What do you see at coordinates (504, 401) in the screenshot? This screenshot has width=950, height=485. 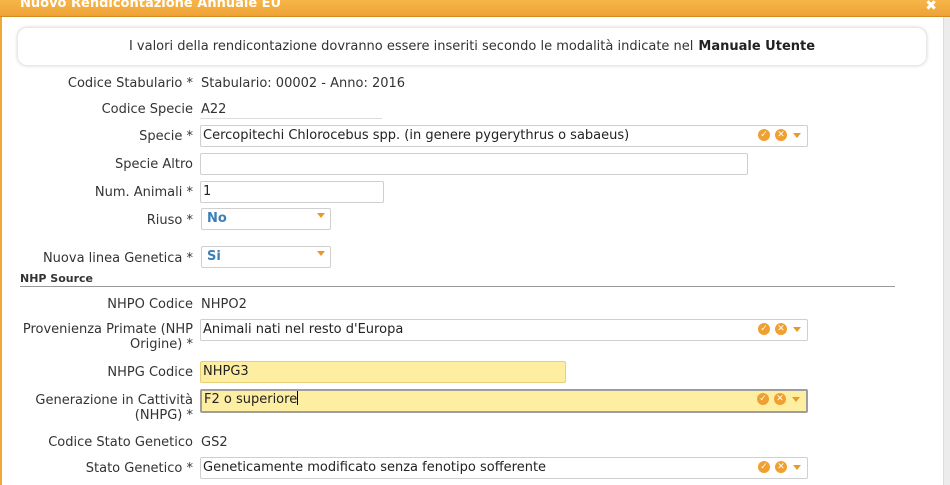 I see `generazione-combobox: F2 o superiore ✓ ✕` at bounding box center [504, 401].